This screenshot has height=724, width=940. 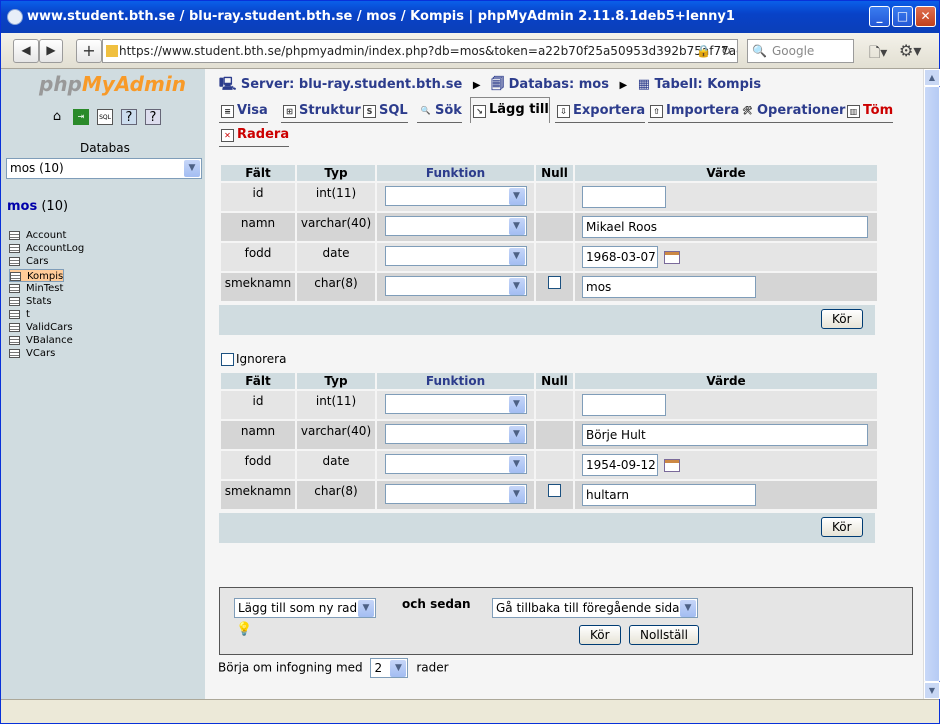 I want to click on sidebar-table-item: t, so click(x=106, y=314).